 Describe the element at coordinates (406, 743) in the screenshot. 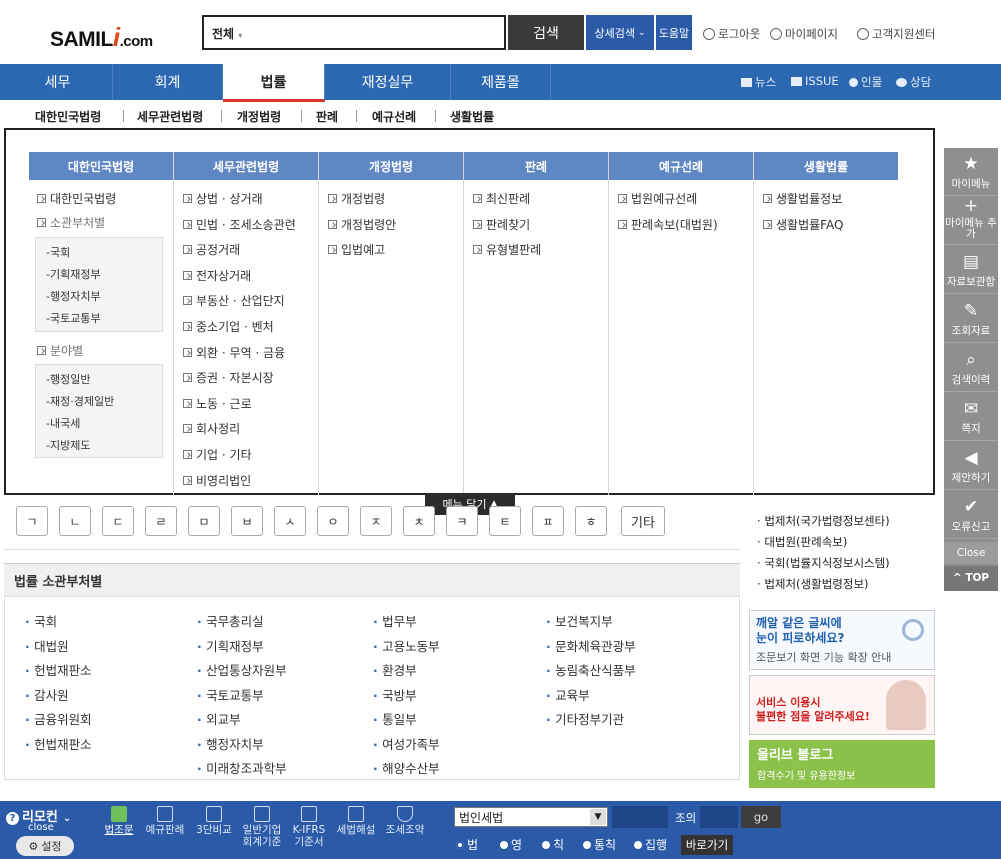

I see `ministry-link: 여성가족부` at that location.